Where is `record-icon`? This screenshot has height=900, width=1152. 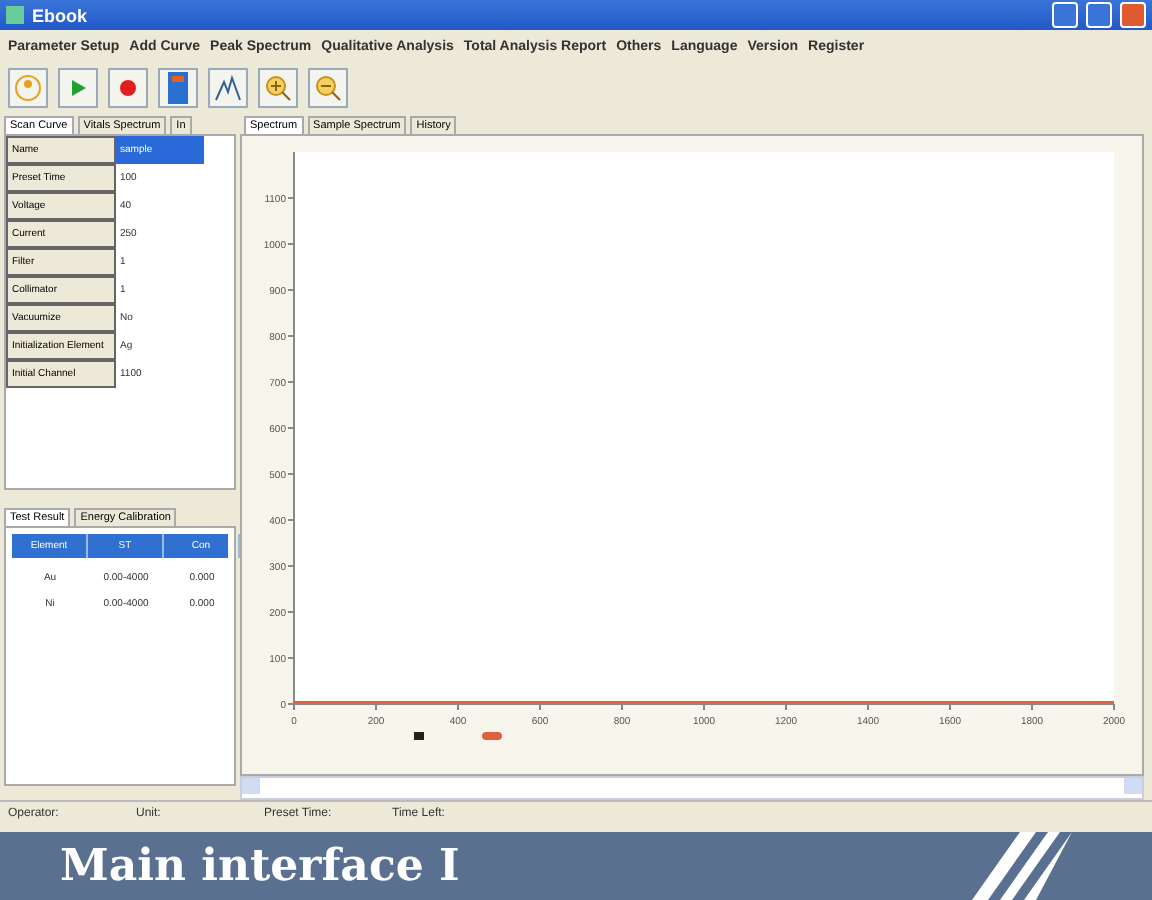 record-icon is located at coordinates (128, 88).